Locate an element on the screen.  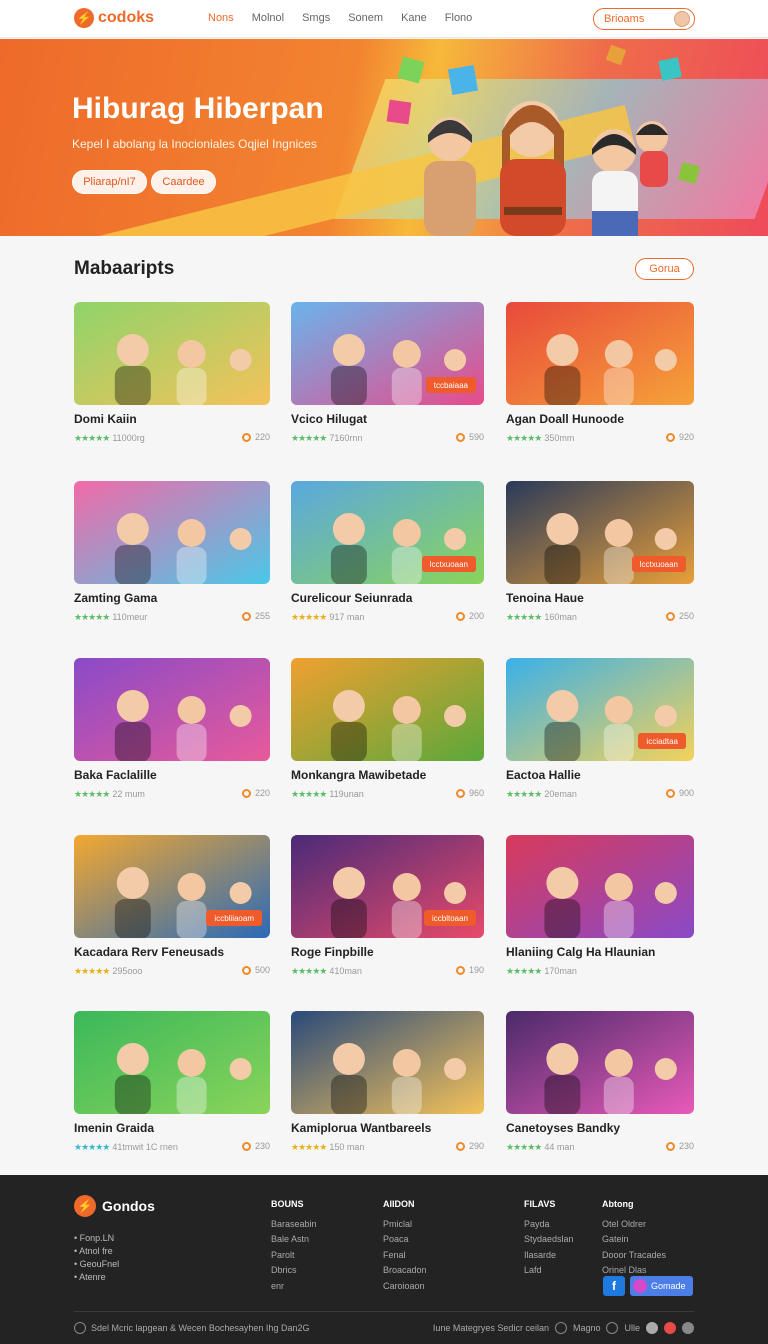
footer-bottom-tail: Ulle is located at coordinates (632, 1328).